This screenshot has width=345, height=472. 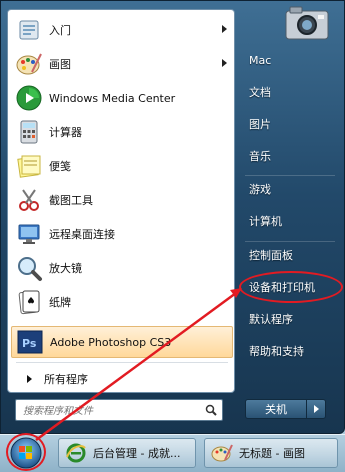 What do you see at coordinates (29, 166) in the screenshot?
I see `sticky-notes-icon` at bounding box center [29, 166].